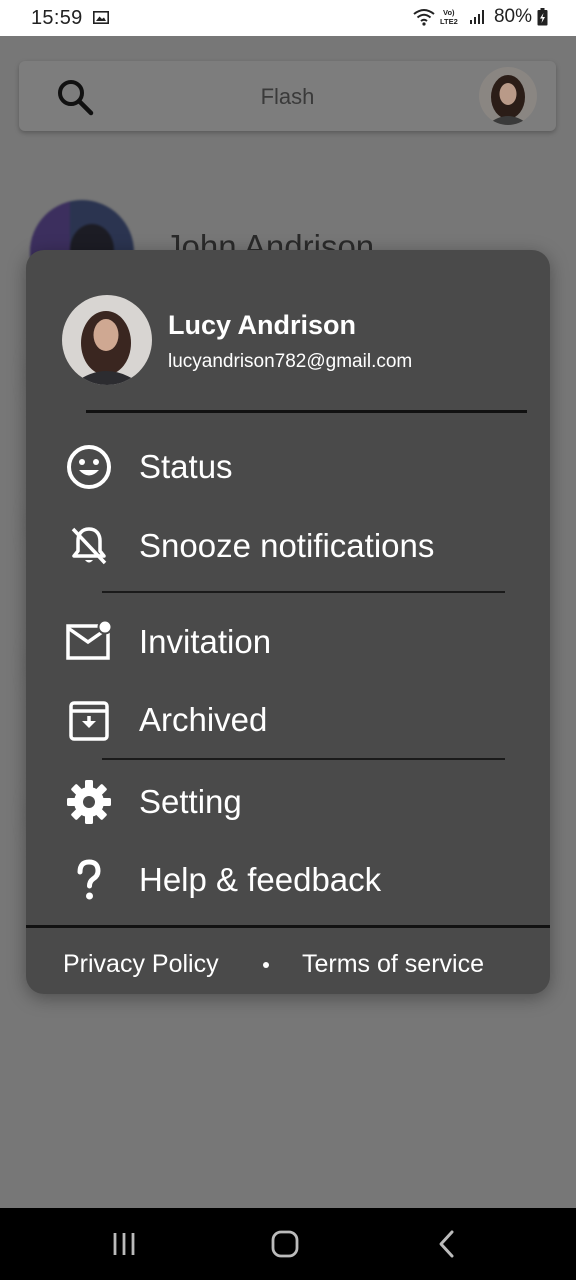  I want to click on question-icon, so click(89, 879).